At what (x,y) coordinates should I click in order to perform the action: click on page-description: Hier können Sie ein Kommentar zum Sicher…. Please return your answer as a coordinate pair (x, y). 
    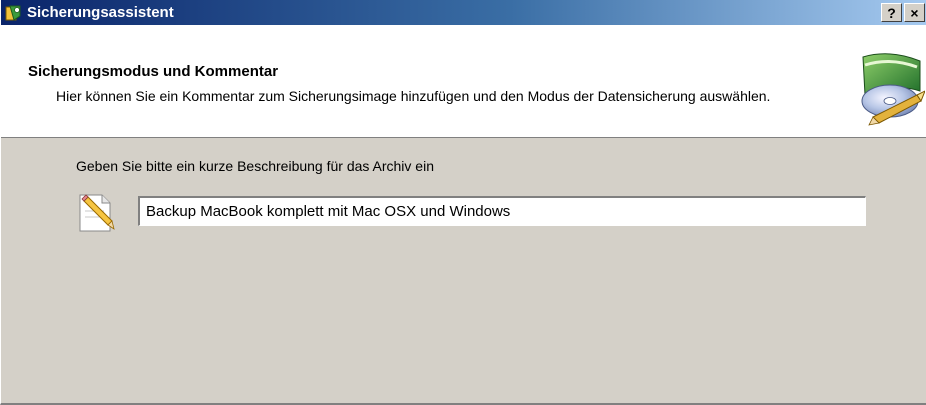
    Looking at the image, I should click on (413, 96).